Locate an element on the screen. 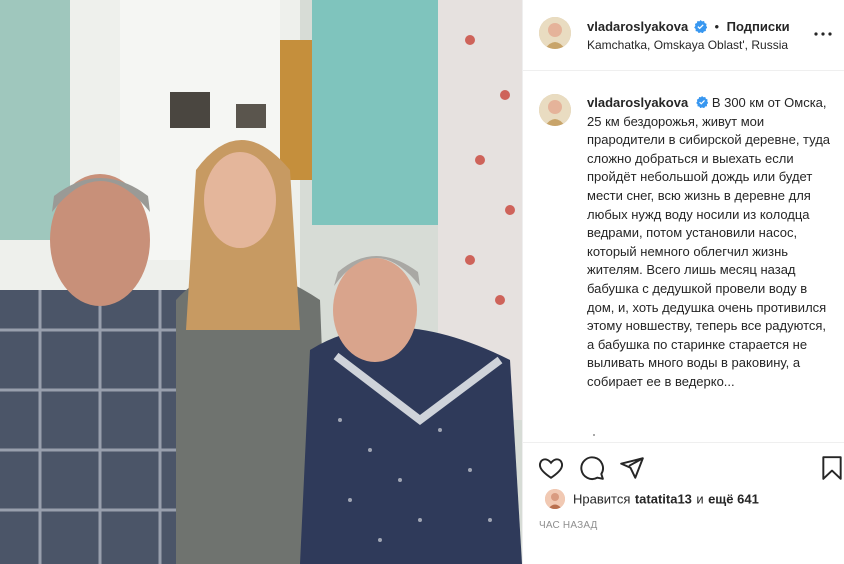 This screenshot has height=564, width=844. caption-author-avatar-image is located at coordinates (555, 110).